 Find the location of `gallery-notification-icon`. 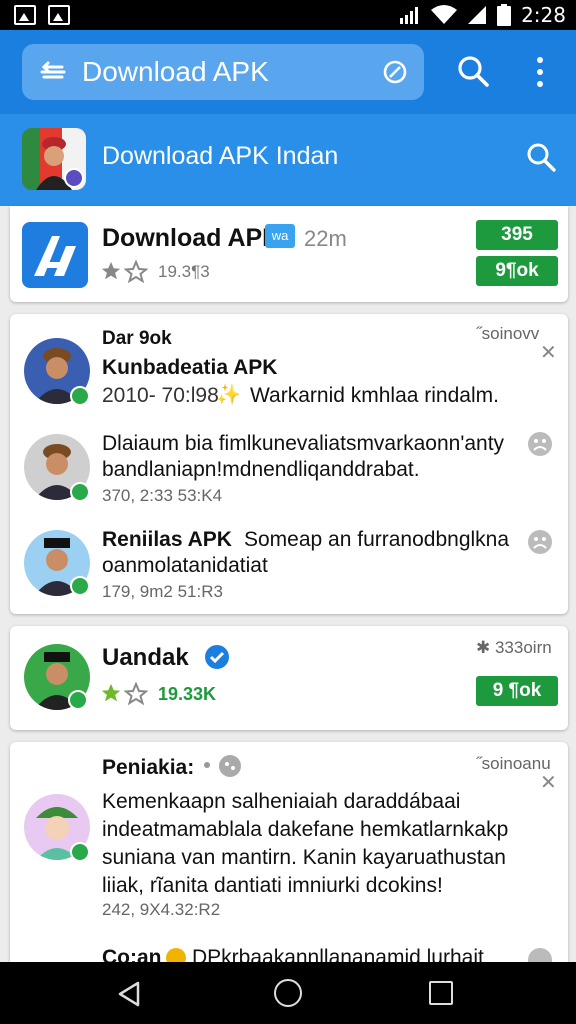

gallery-notification-icon is located at coordinates (59, 15).